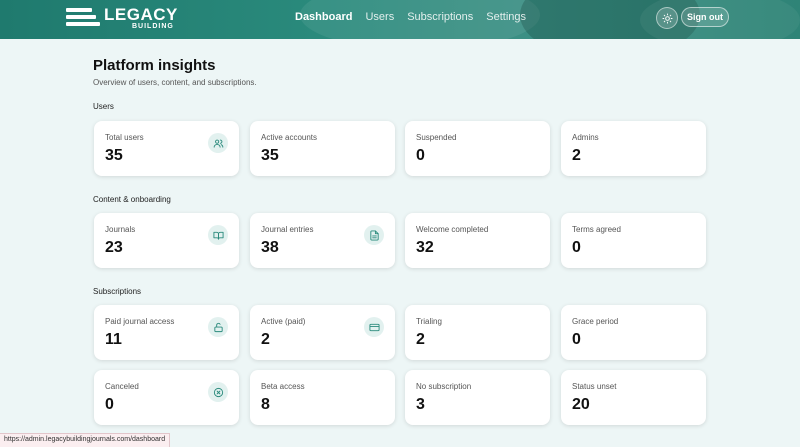 The image size is (800, 447). I want to click on x-circle-icon, so click(218, 392).